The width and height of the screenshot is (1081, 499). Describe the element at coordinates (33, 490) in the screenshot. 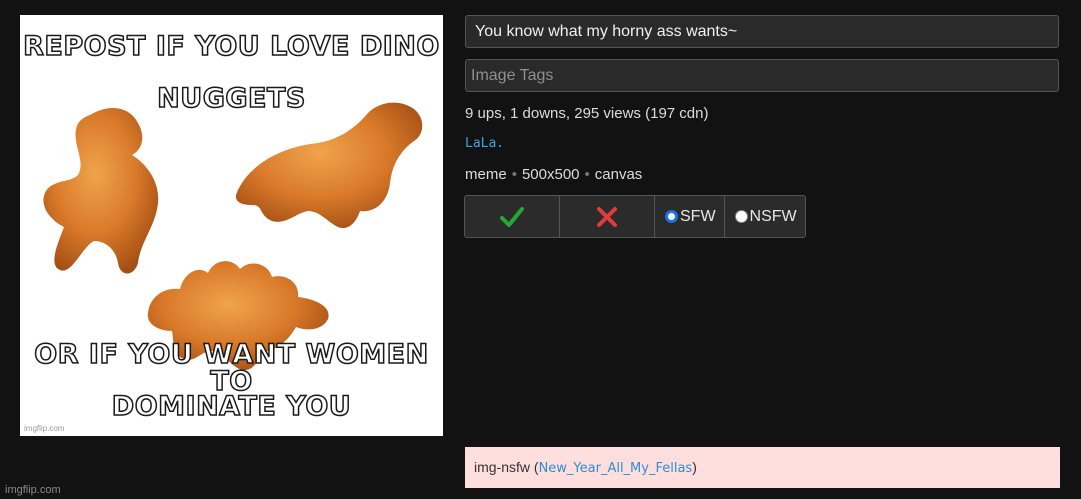

I see `page-watermark: imgflip.com` at that location.